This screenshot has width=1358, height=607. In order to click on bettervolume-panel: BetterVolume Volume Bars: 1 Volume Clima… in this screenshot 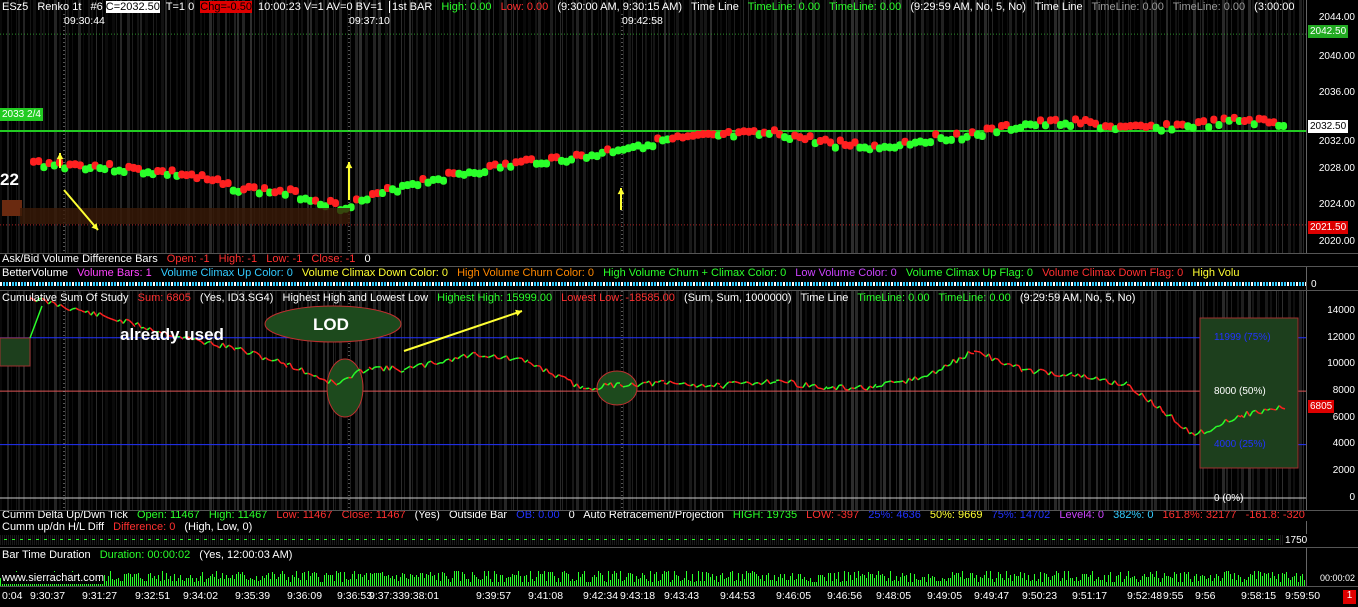, I will do `click(653, 278)`.